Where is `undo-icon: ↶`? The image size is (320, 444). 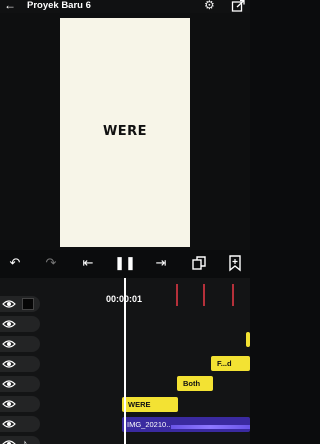
undo-icon: ↶ is located at coordinates (15, 263).